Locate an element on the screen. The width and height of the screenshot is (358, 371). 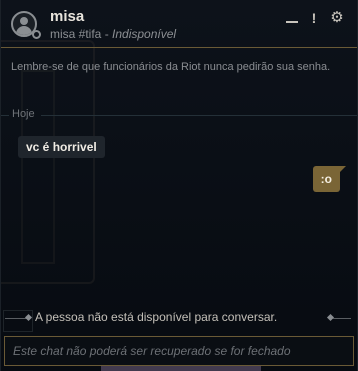
day-separator: Hoje is located at coordinates (179, 115).